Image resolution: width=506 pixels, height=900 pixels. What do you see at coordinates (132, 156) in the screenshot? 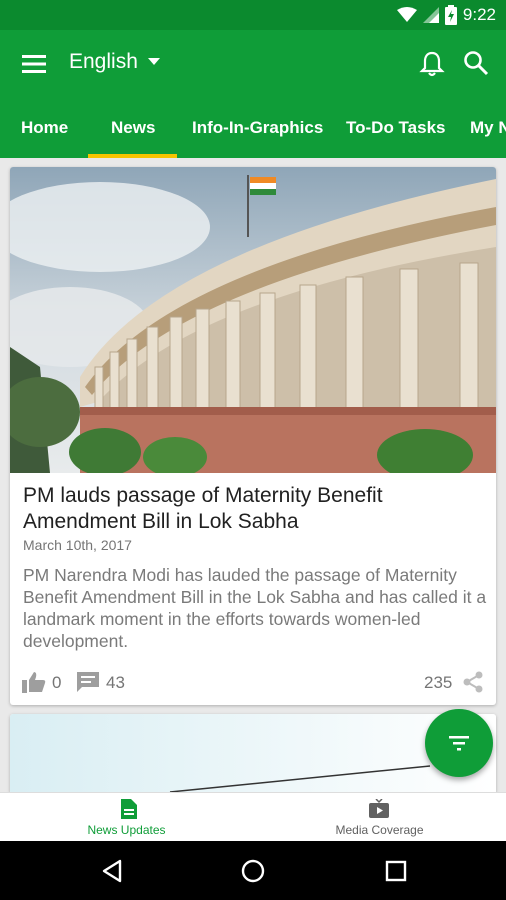
I see `tab-indicator` at bounding box center [132, 156].